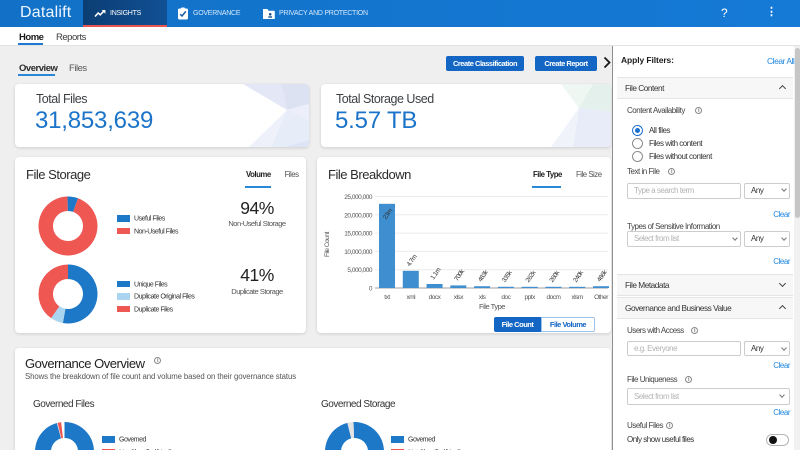 This screenshot has width=800, height=450. Describe the element at coordinates (435, 274) in the screenshot. I see `svg-text: 1.1m` at that location.